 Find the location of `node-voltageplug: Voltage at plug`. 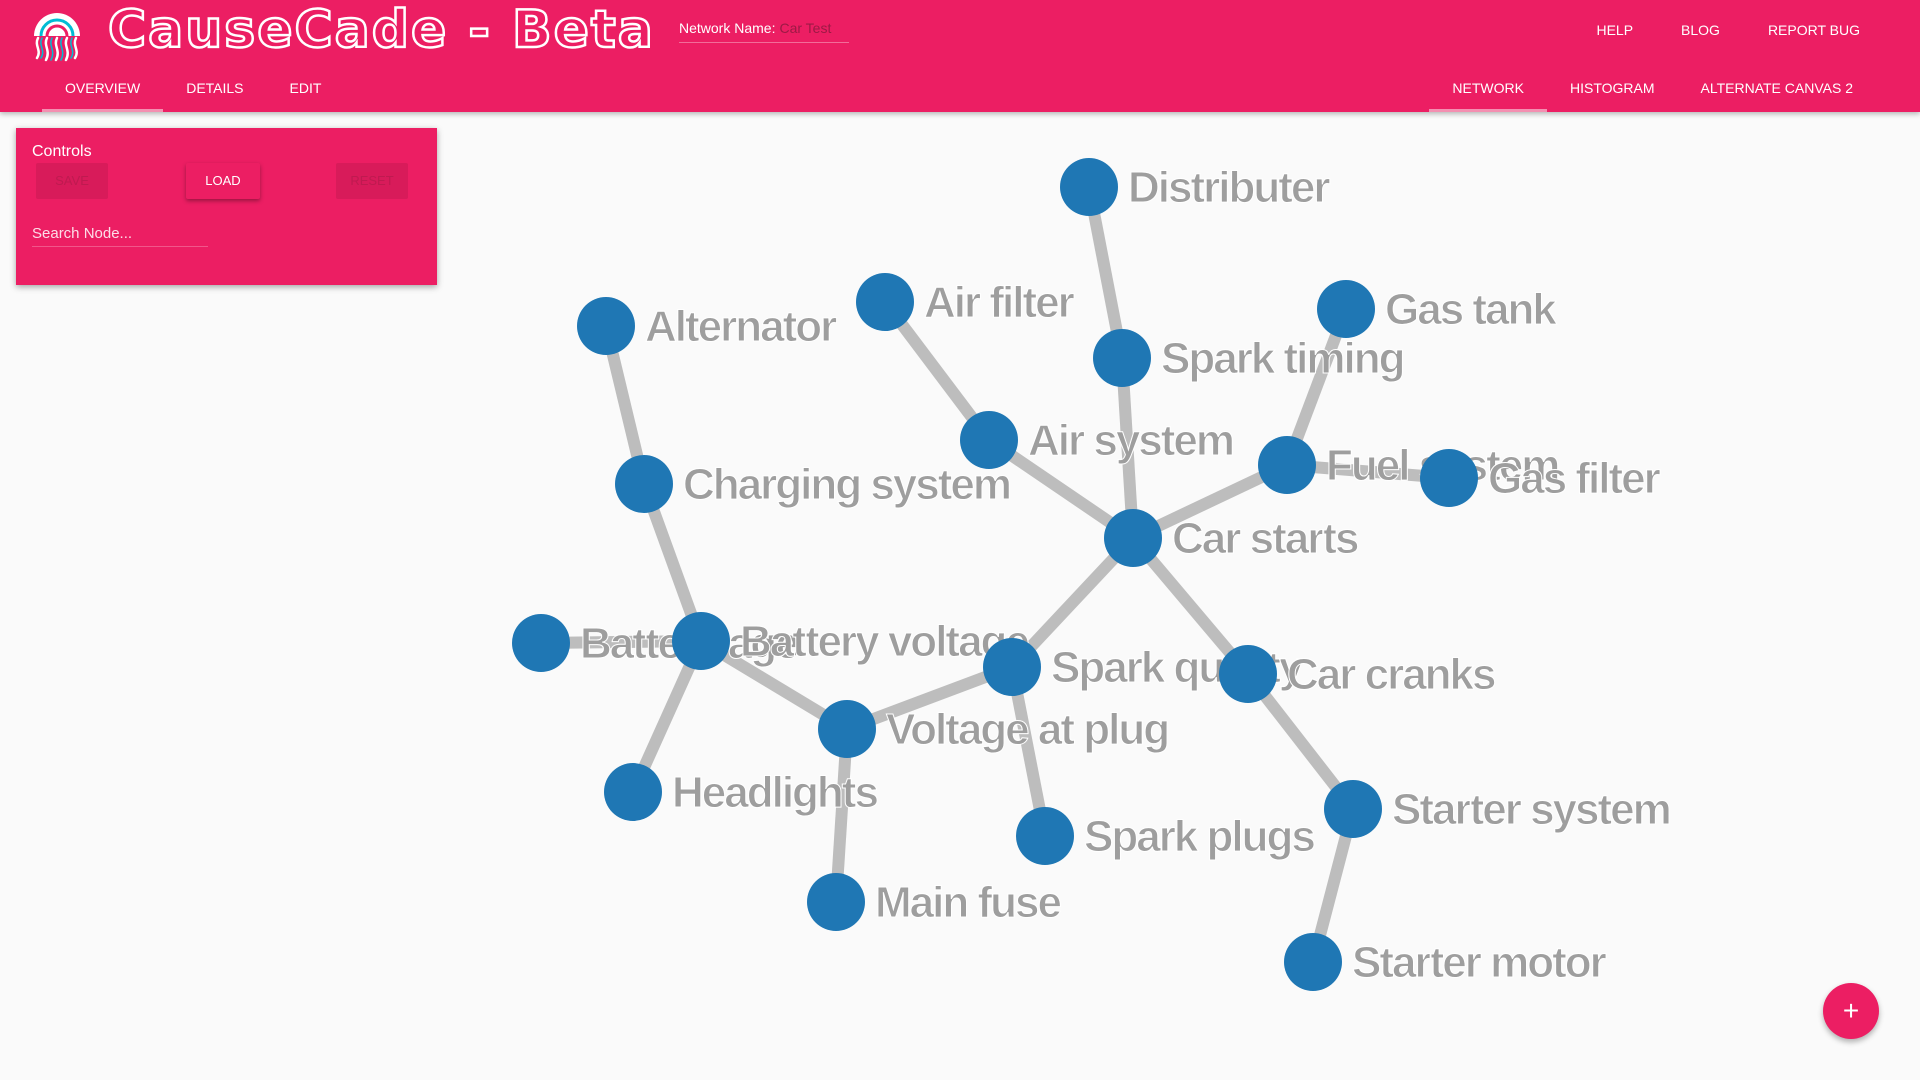

node-voltageplug: Voltage at plug is located at coordinates (994, 729).